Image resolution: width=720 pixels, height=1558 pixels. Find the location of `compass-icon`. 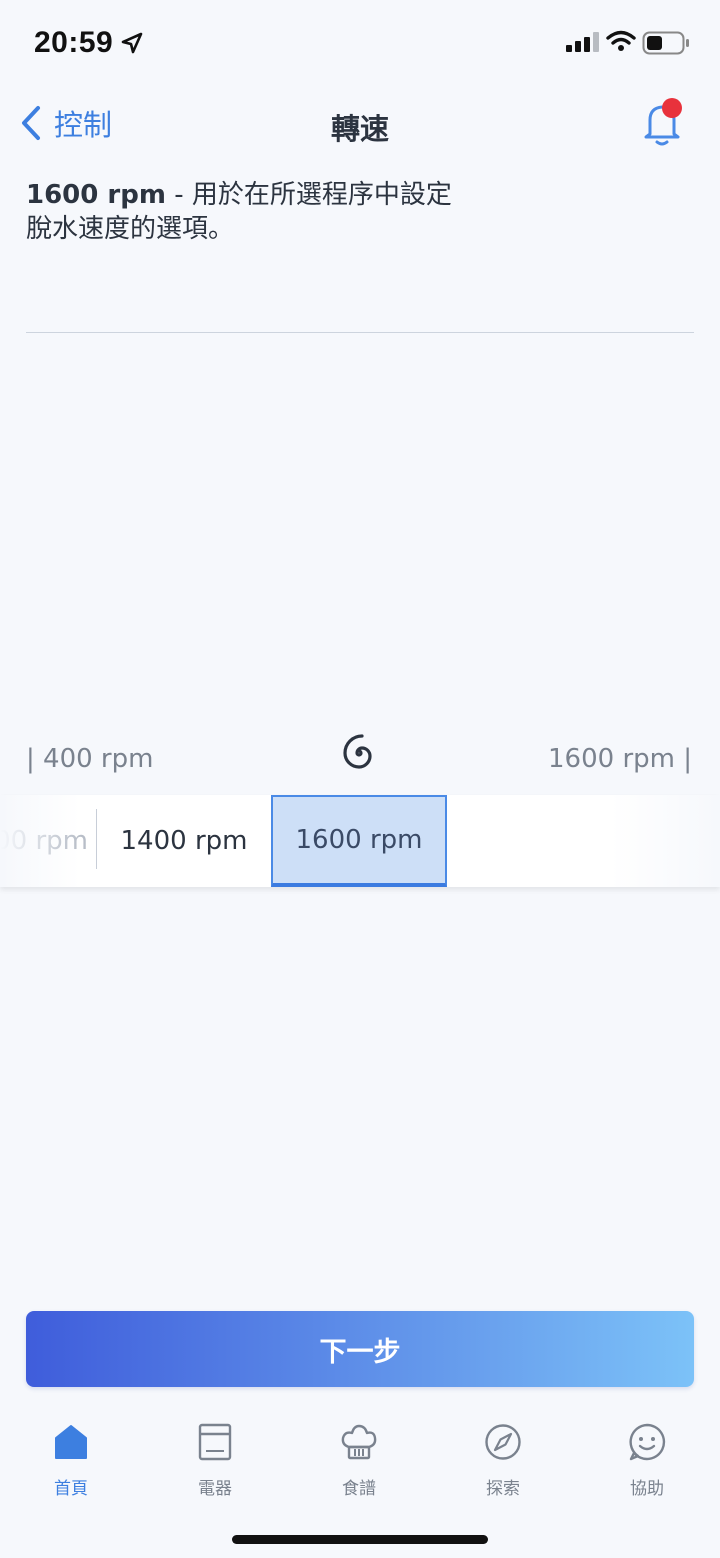

compass-icon is located at coordinates (503, 1442).